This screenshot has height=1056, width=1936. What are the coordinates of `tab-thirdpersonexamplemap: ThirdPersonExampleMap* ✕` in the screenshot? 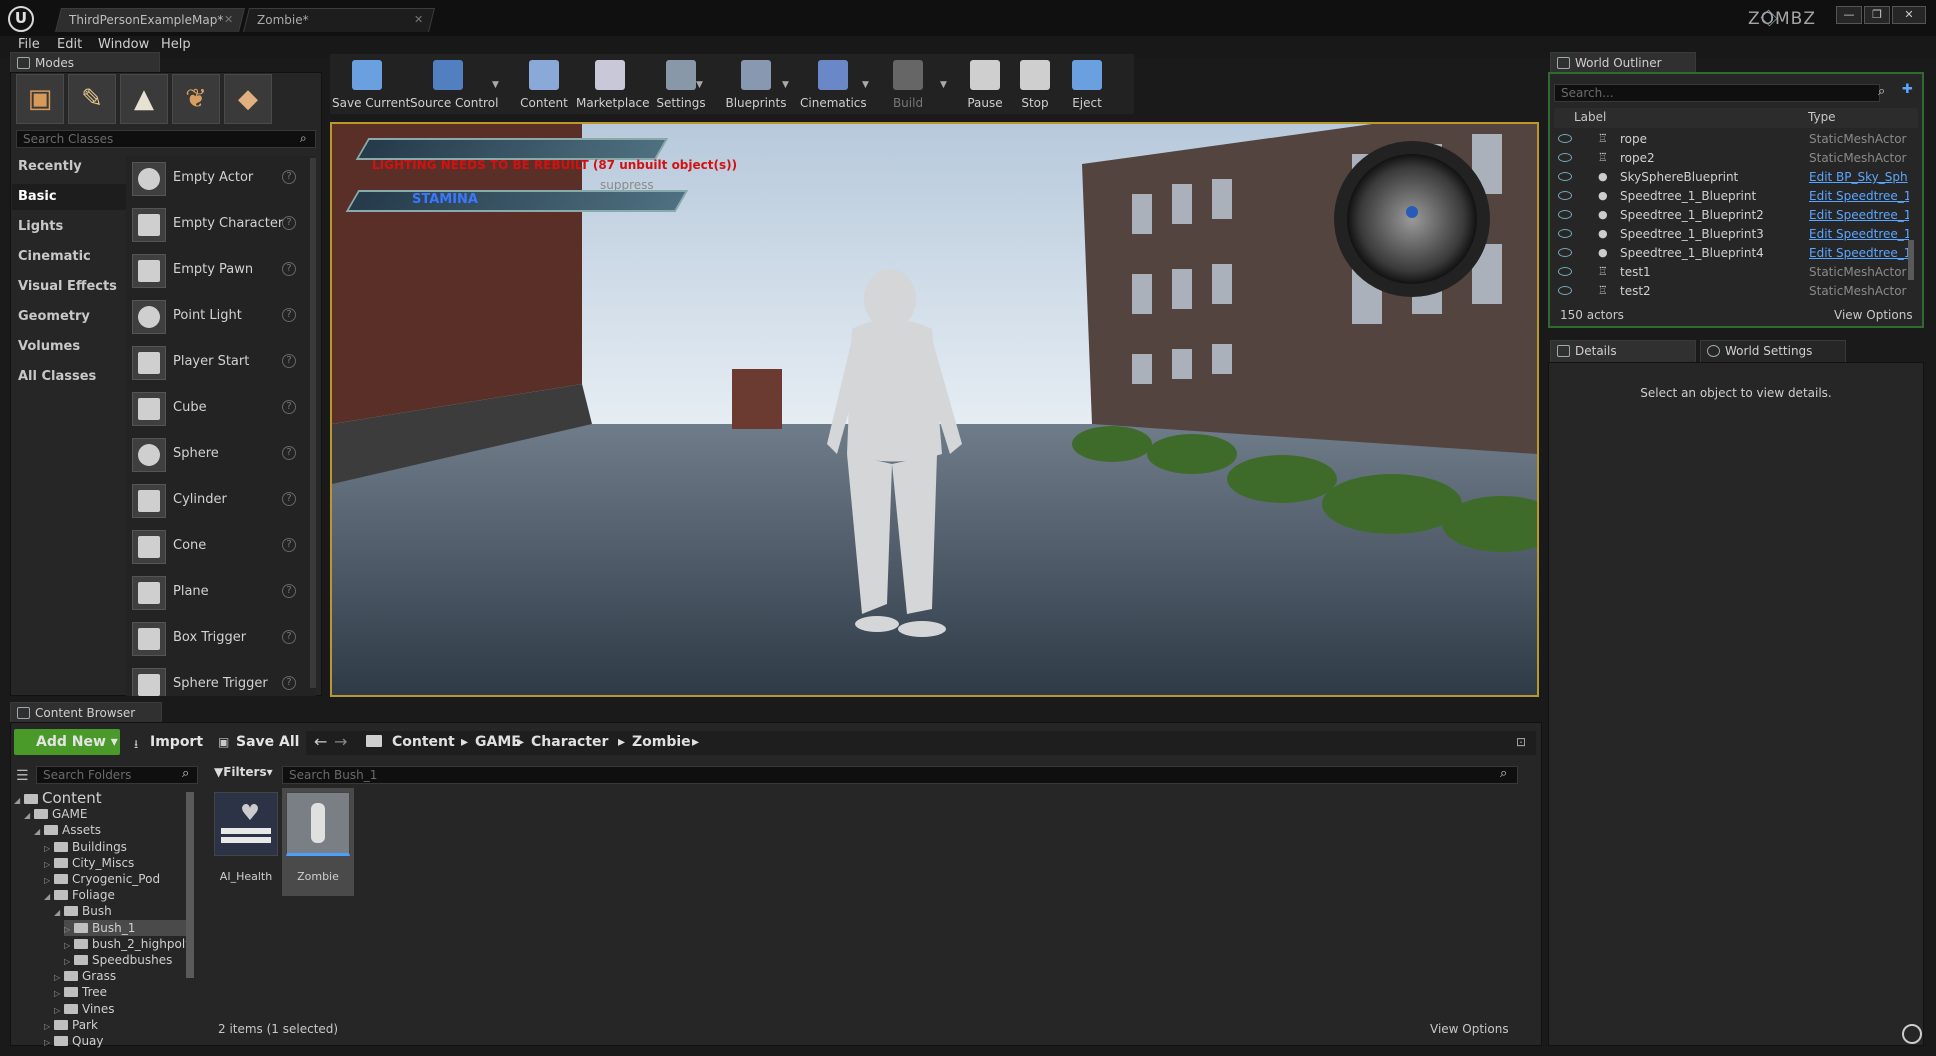 It's located at (150, 20).